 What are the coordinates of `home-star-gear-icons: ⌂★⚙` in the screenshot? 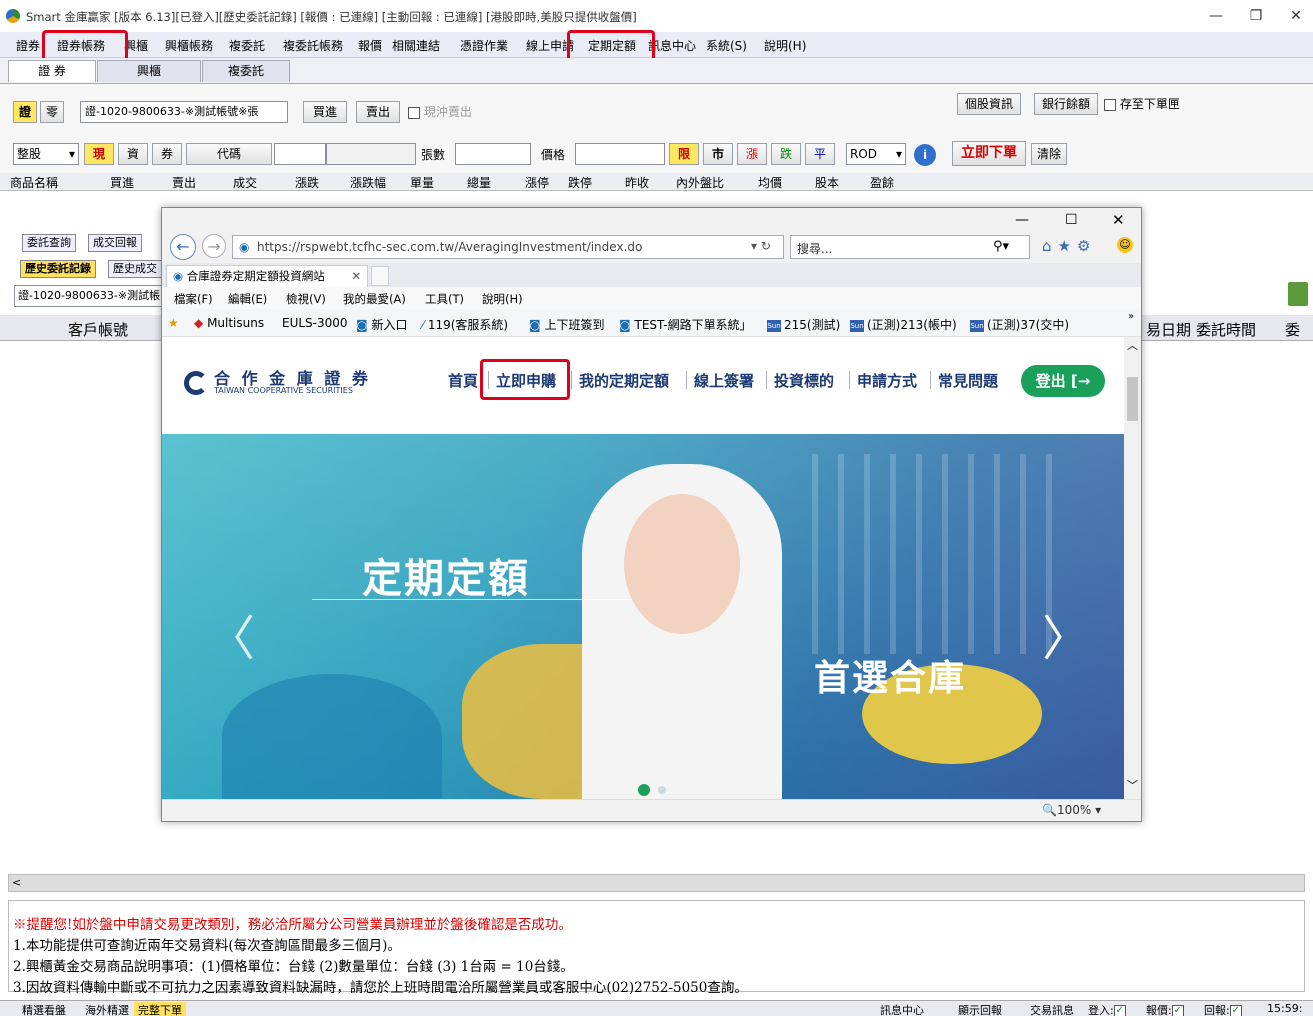 It's located at (1069, 246).